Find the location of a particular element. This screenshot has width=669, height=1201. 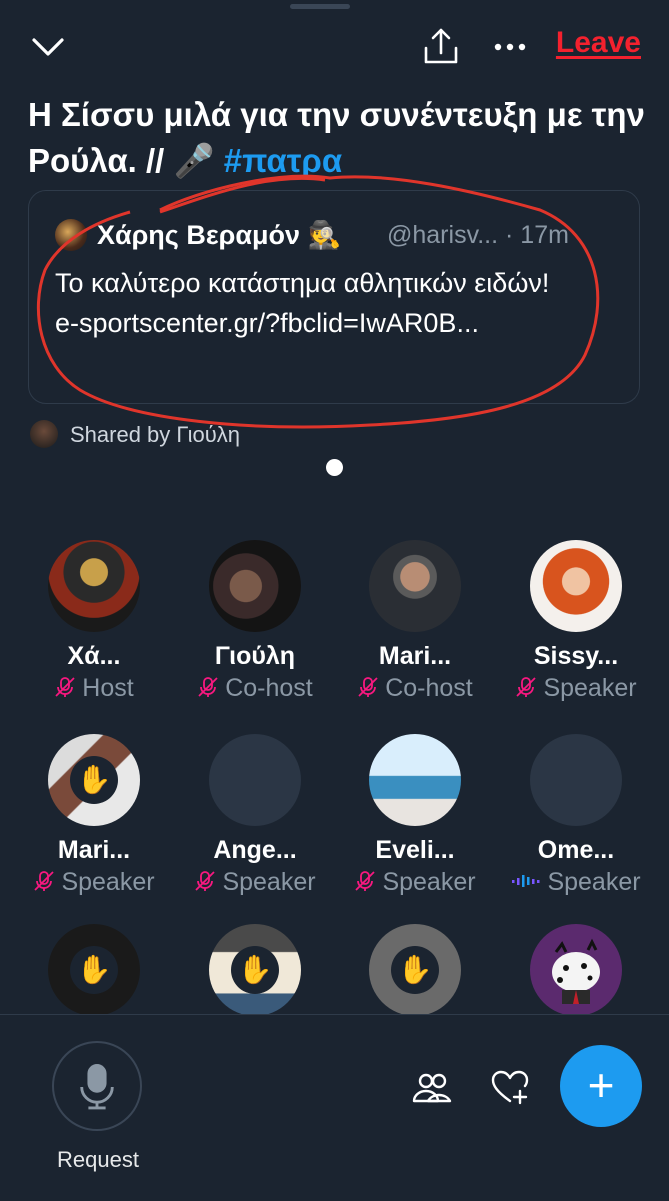

microphone-icon is located at coordinates (97, 1087).